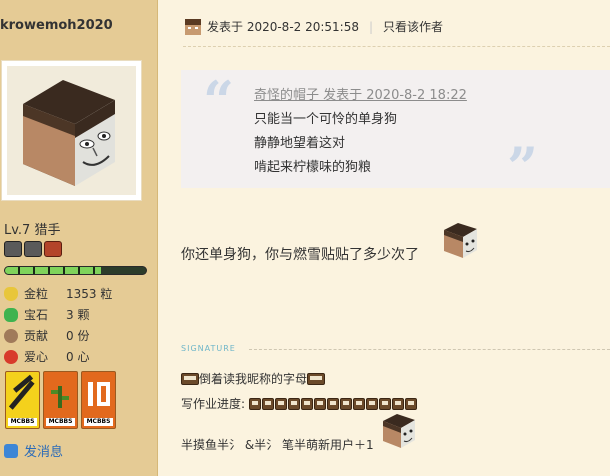 Image resolution: width=610 pixels, height=476 pixels. Describe the element at coordinates (523, 167) in the screenshot. I see `quote-close-icon: ”` at that location.